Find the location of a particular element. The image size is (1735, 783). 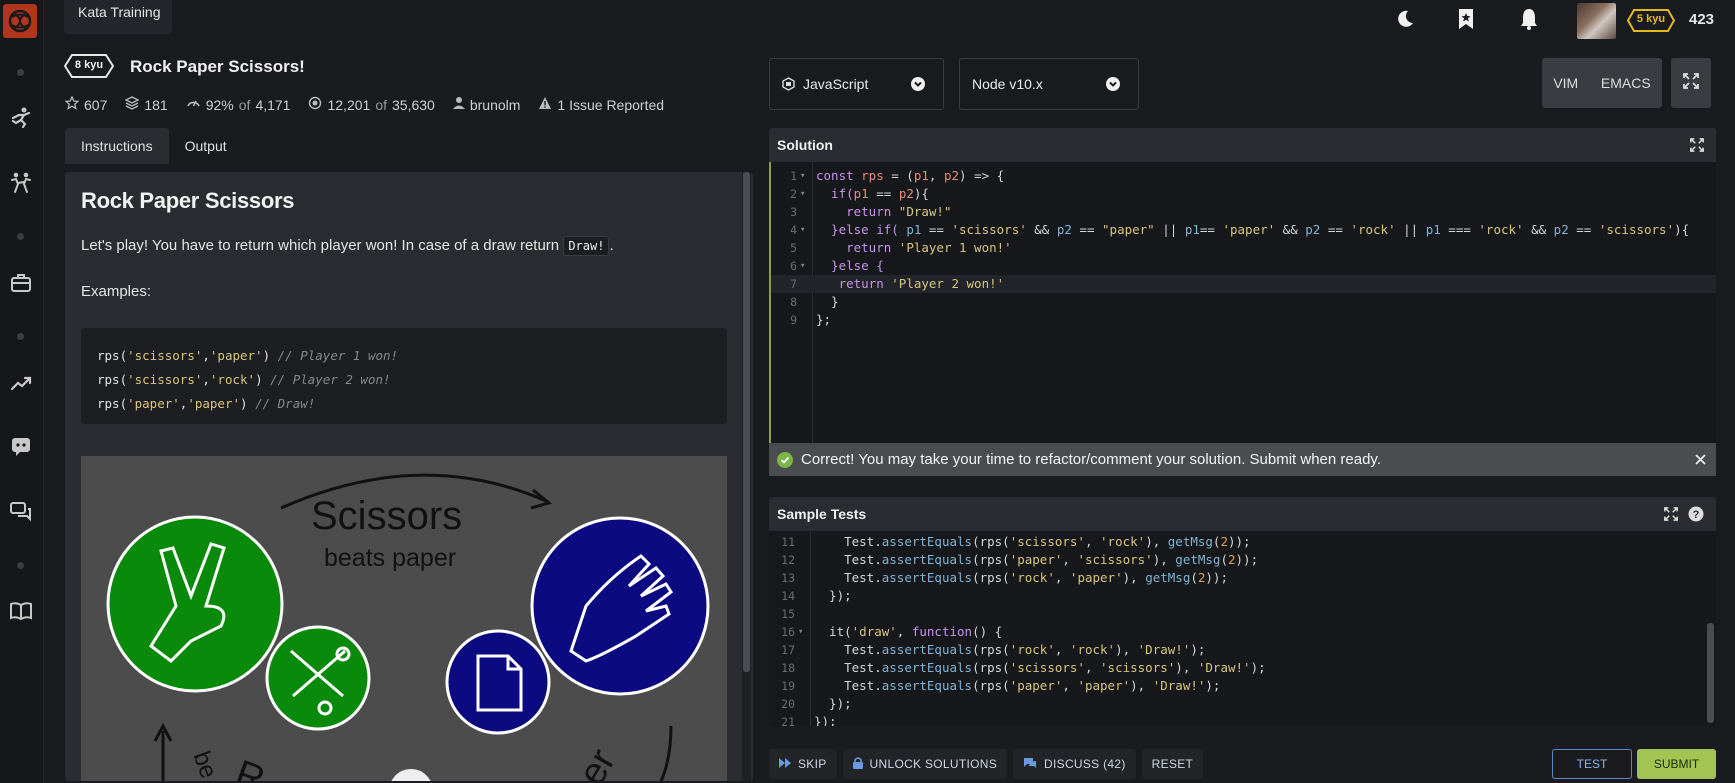

unlock-solutions-label: UNLOCK SOLUTIONS is located at coordinates (933, 764).